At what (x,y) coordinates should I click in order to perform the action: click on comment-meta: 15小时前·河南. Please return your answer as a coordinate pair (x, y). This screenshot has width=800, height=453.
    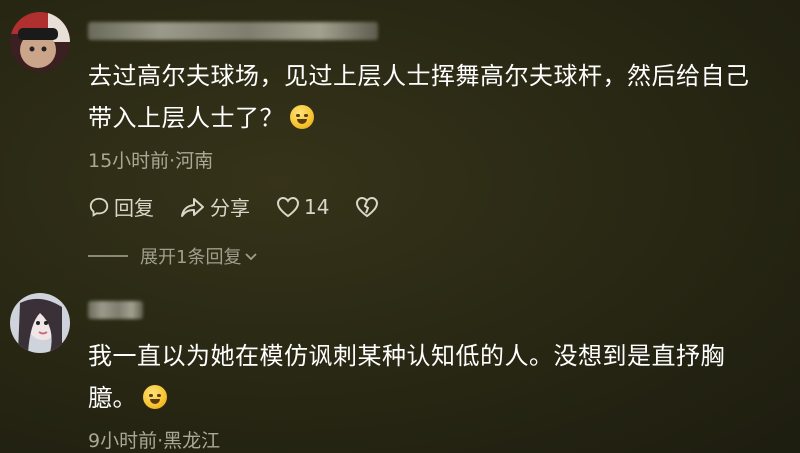
    Looking at the image, I should click on (151, 161).